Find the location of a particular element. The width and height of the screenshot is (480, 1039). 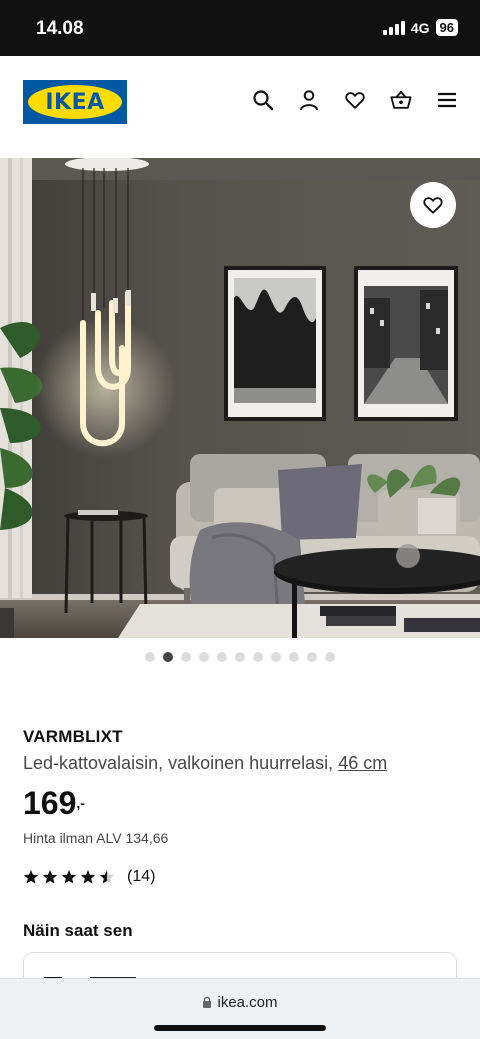

site-header: IKEA is located at coordinates (240, 107).